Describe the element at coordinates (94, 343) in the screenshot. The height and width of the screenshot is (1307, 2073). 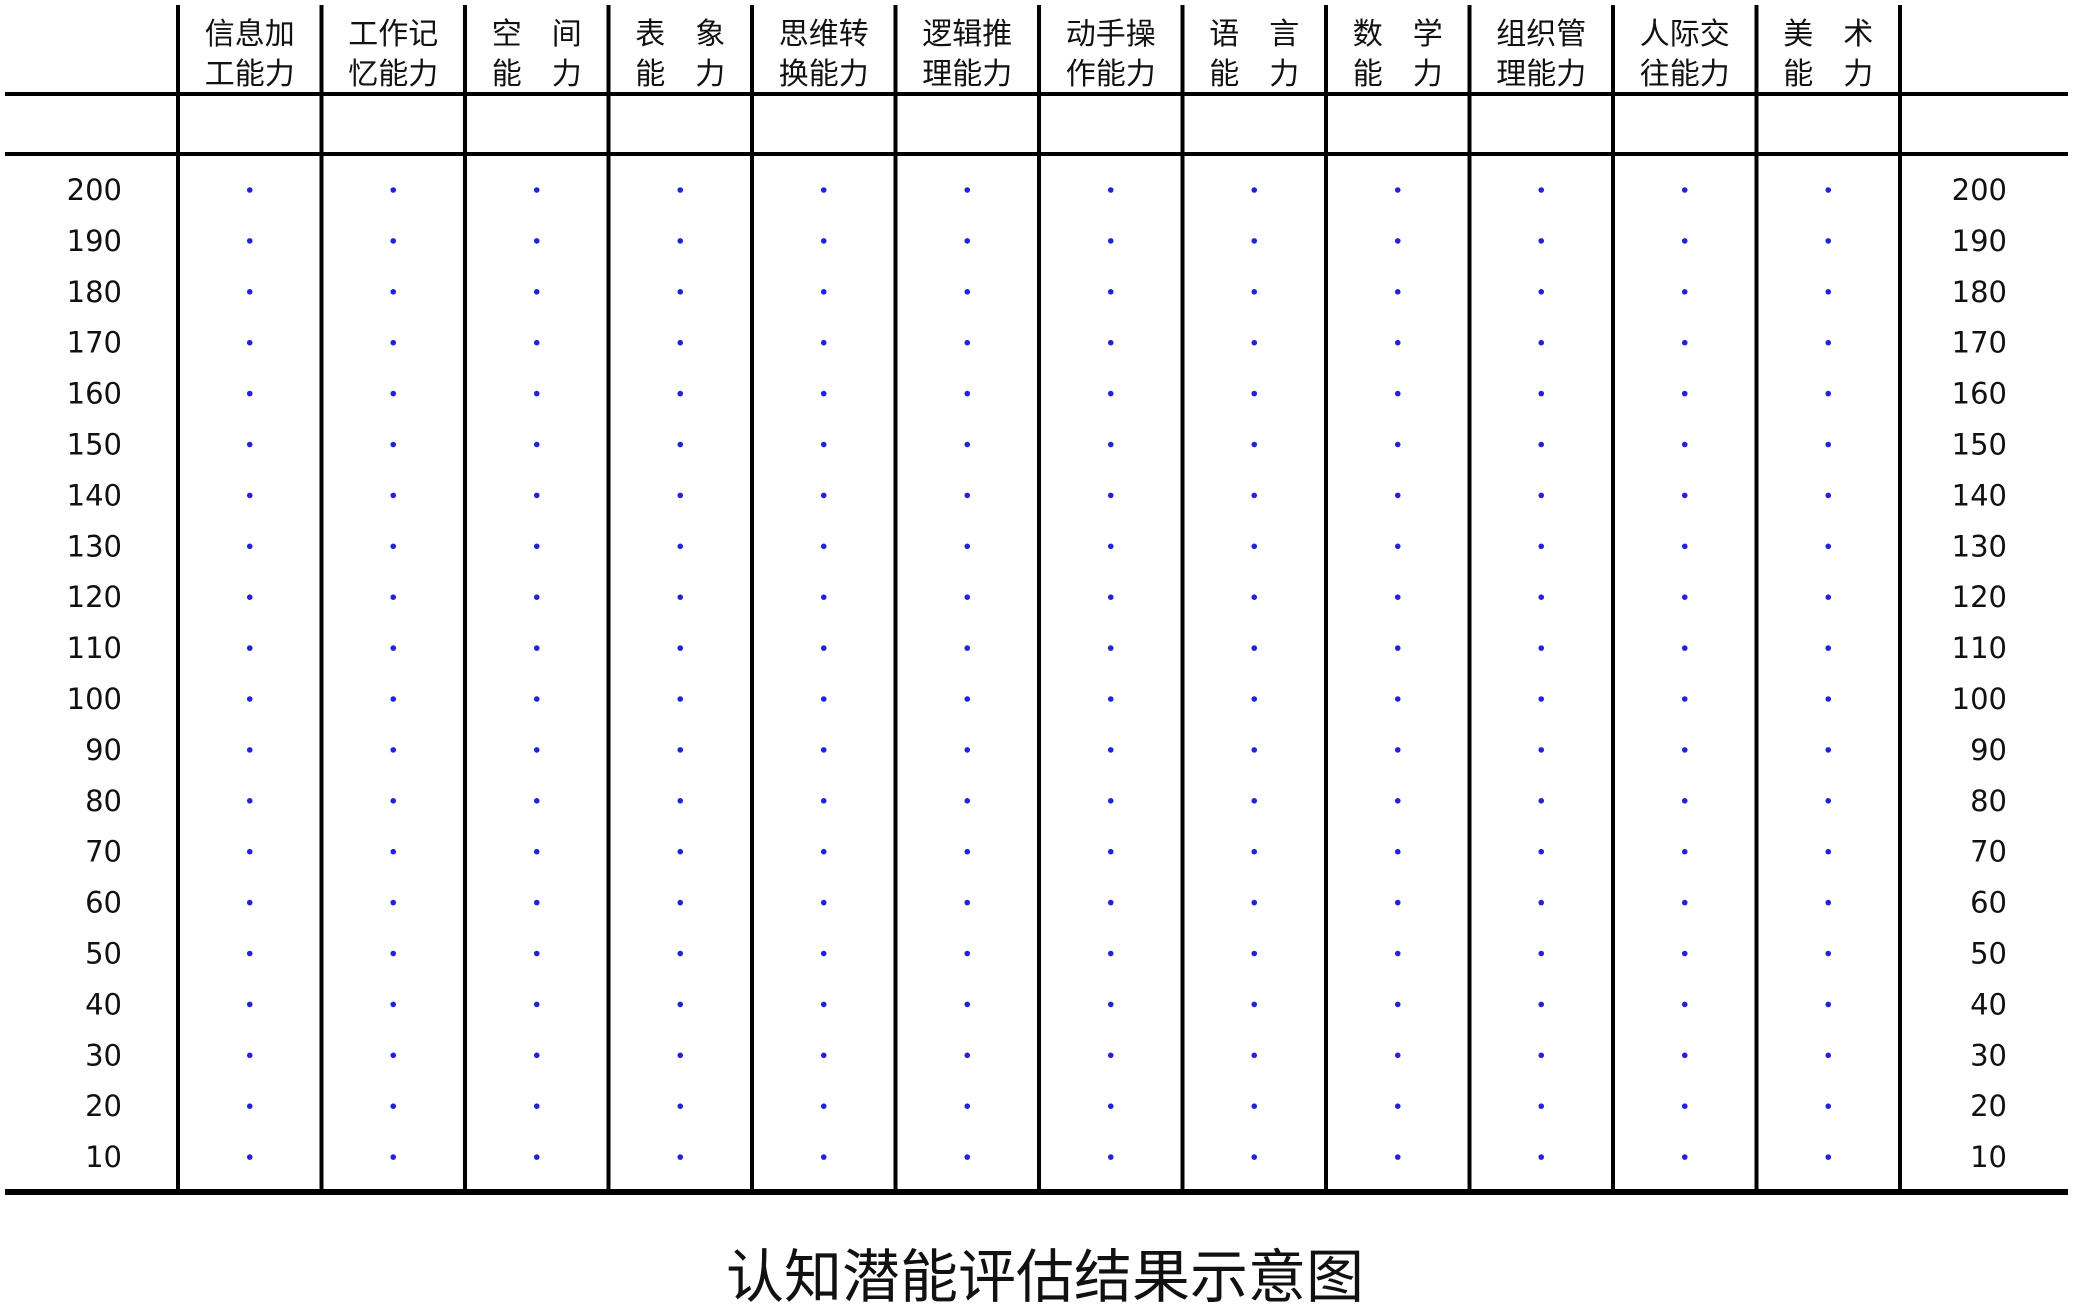
I see `scale-label-left: 170` at that location.